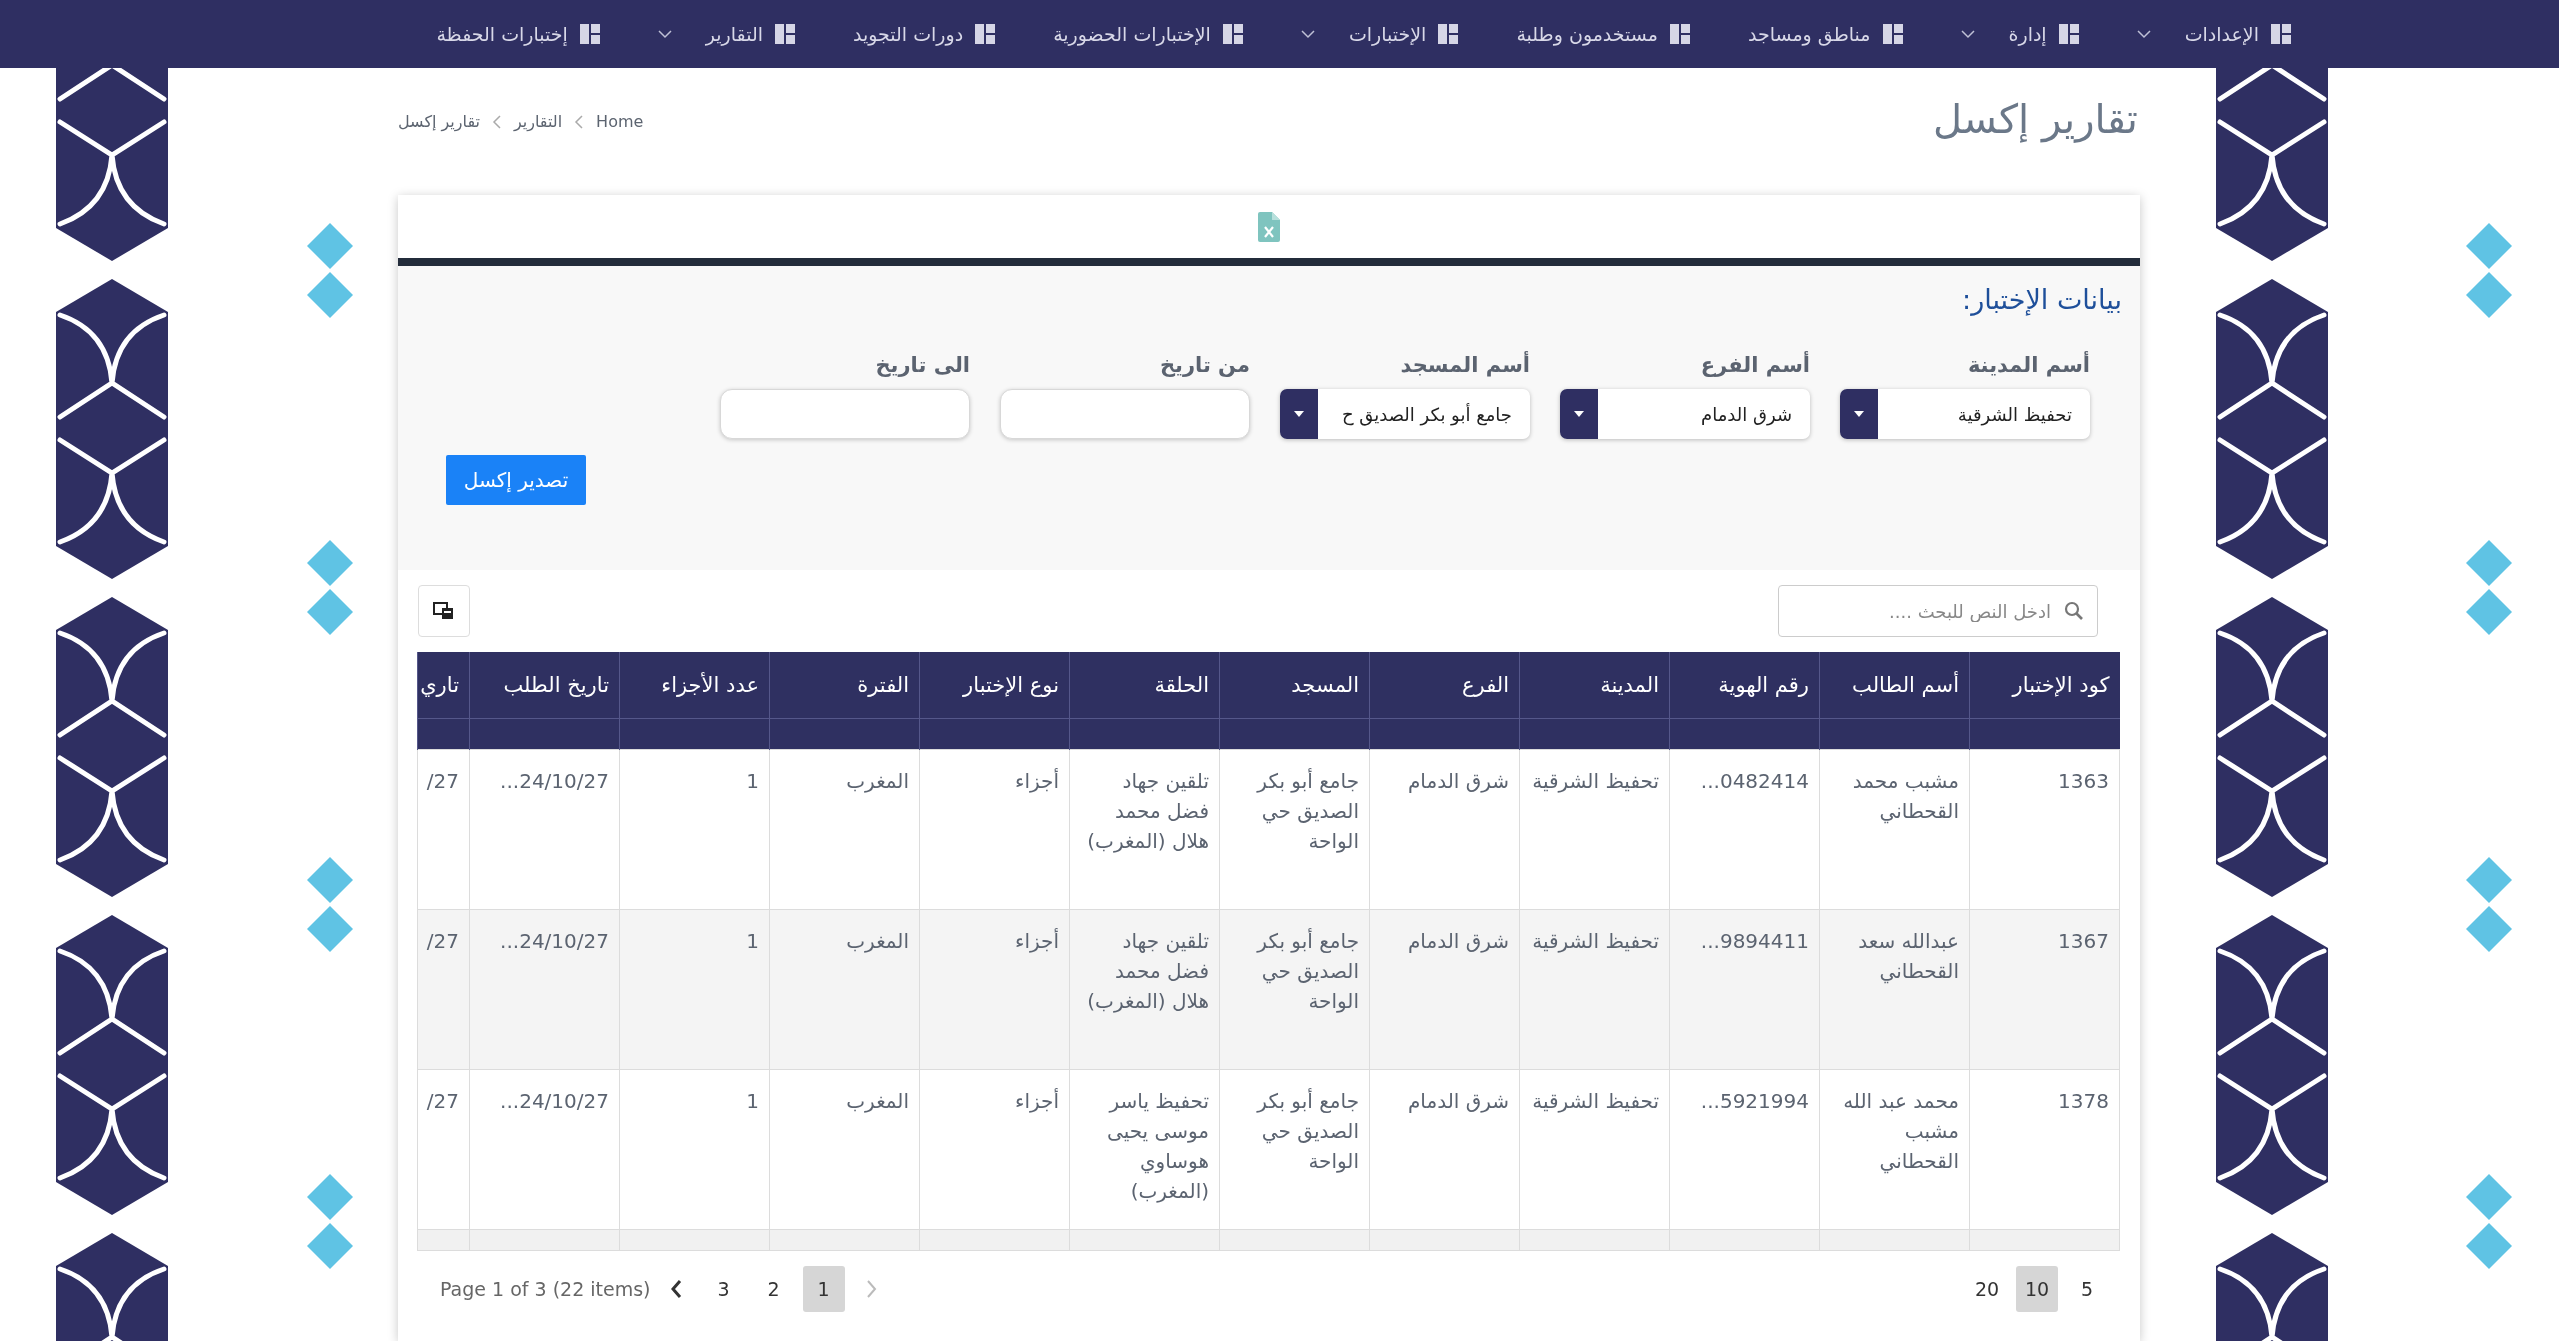  Describe the element at coordinates (823, 1288) in the screenshot. I see `page-button: 1` at that location.